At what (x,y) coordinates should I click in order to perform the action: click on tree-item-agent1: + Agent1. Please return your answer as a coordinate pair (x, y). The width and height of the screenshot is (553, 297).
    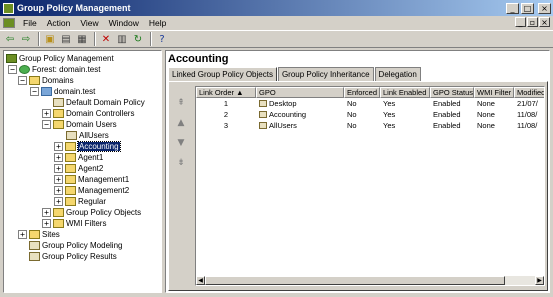
    Looking at the image, I should click on (78, 157).